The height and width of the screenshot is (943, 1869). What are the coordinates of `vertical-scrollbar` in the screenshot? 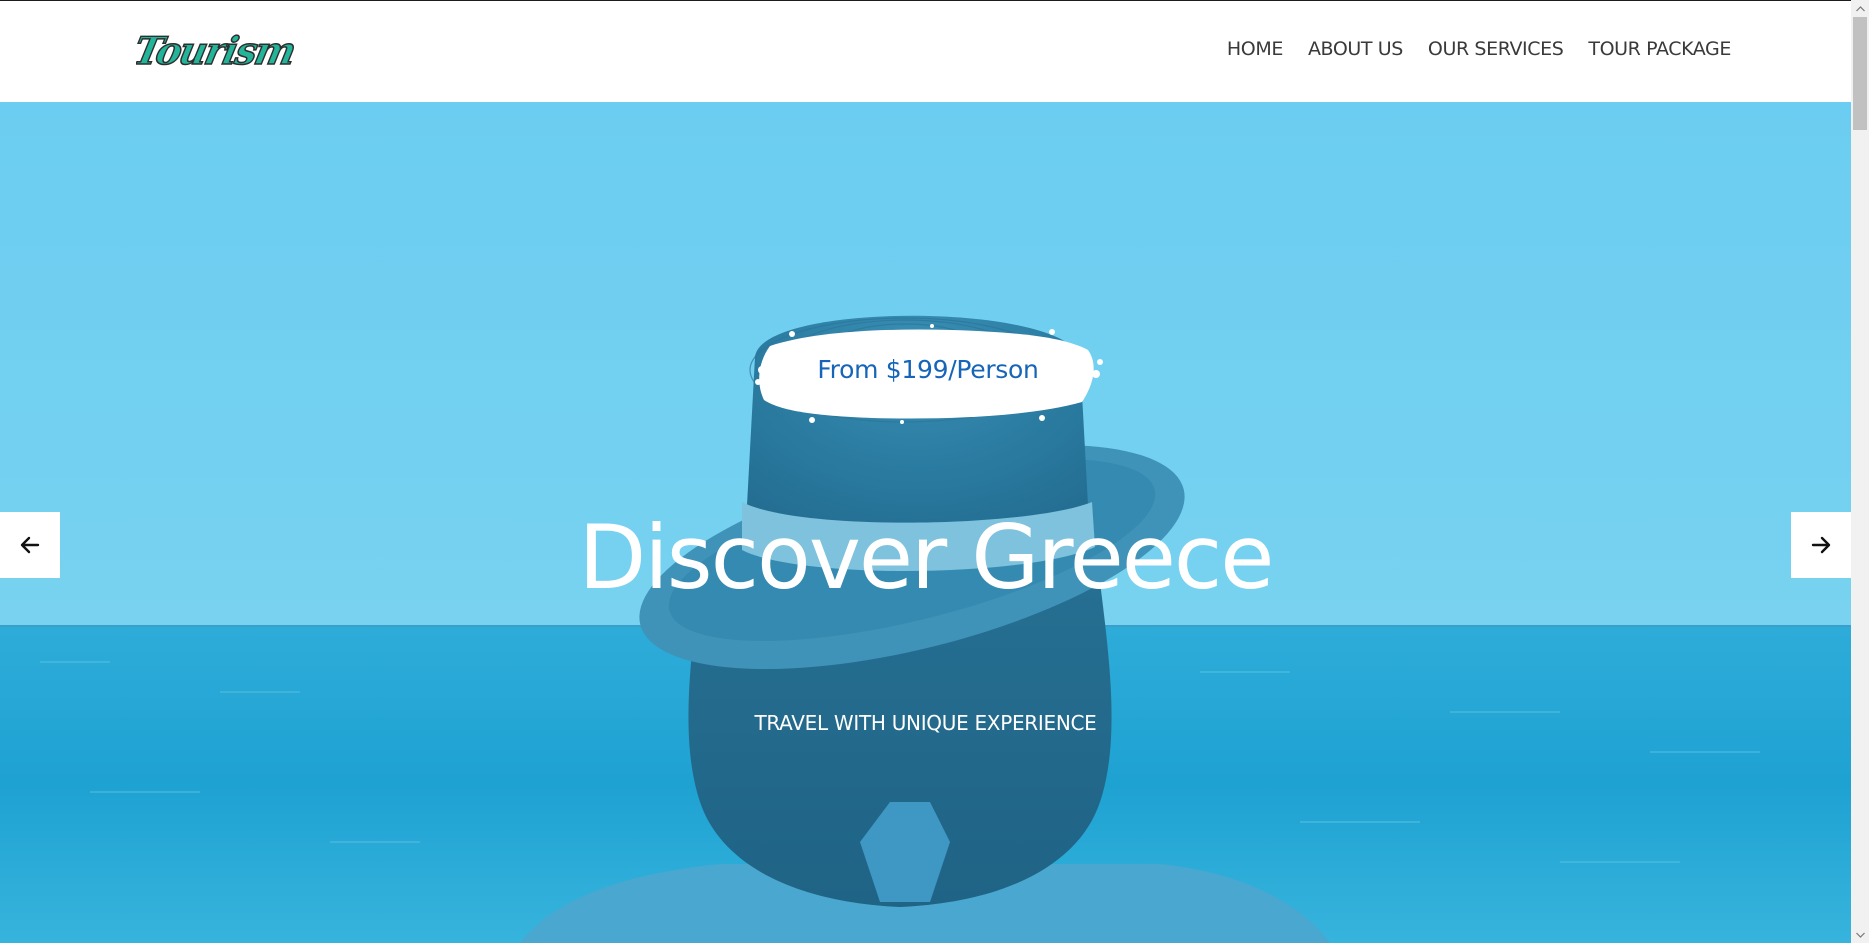 It's located at (1860, 471).